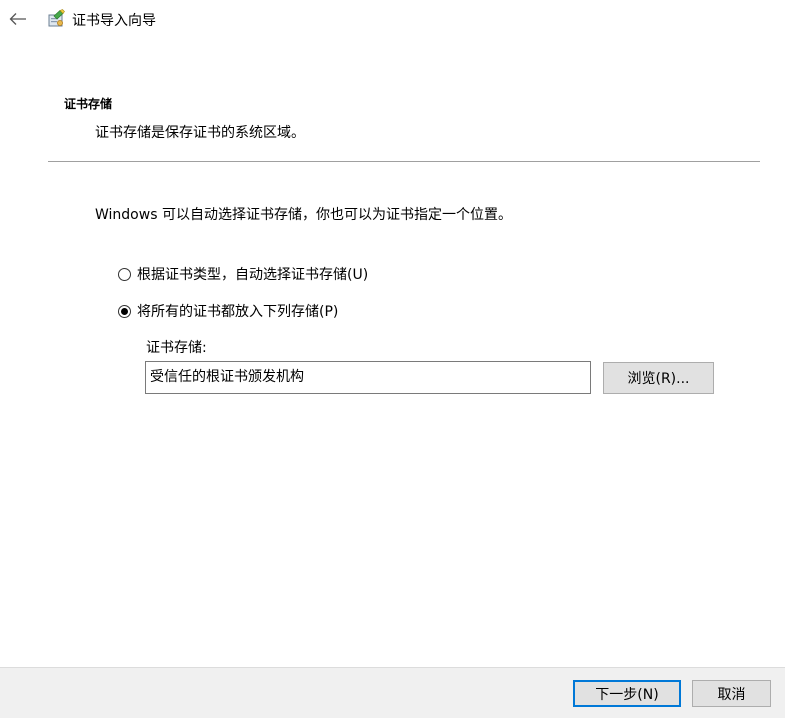  What do you see at coordinates (253, 275) in the screenshot?
I see `radio-label: 根据证书类型，自动选择证书存储(U)` at bounding box center [253, 275].